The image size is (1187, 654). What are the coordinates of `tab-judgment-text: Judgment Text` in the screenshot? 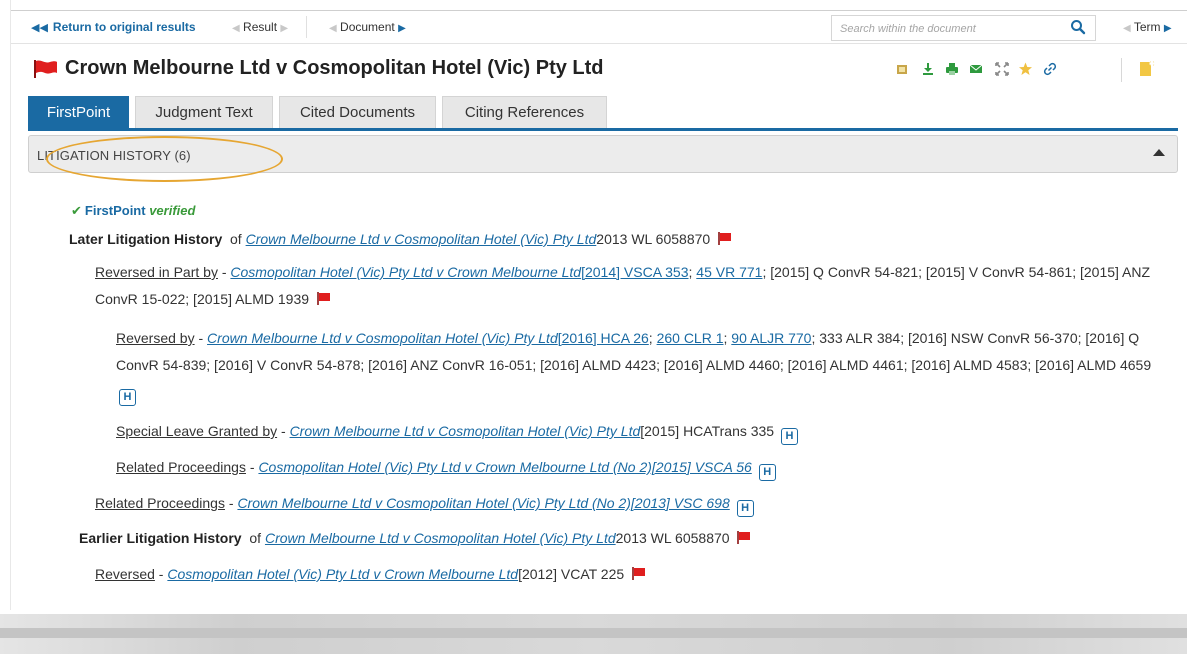 It's located at (204, 112).